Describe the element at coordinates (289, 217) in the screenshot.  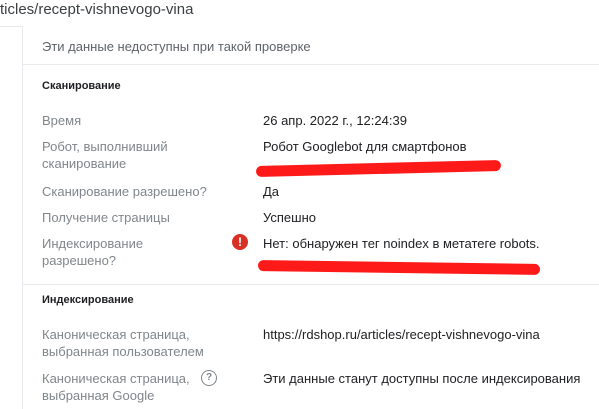
I see `value-page-fetch: Успешно` at that location.